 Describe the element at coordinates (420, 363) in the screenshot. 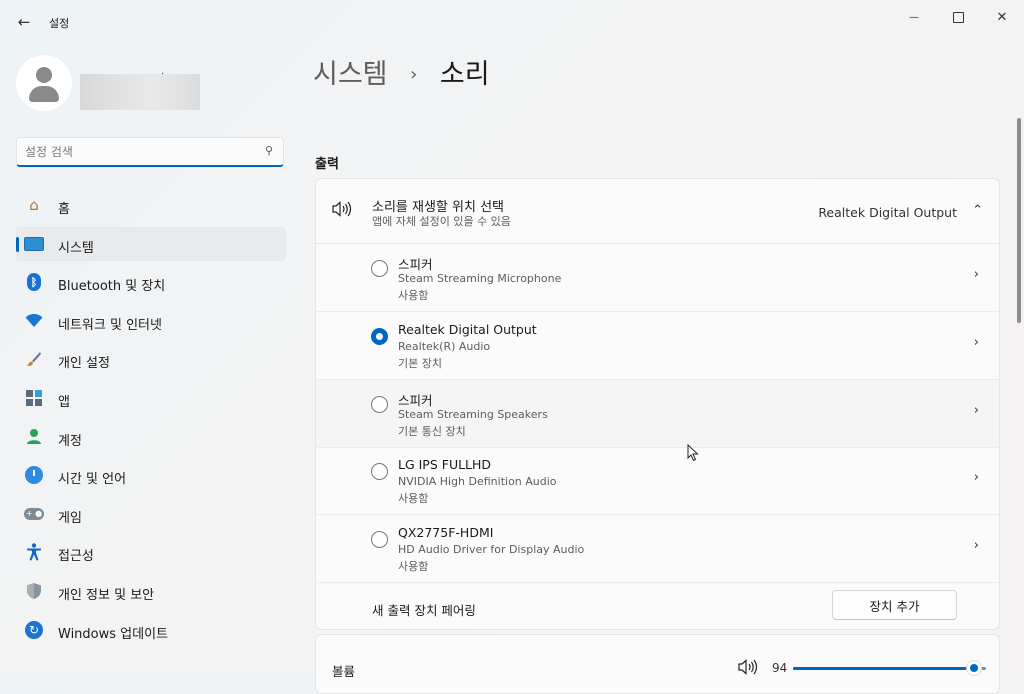

I see `device-status: 기본 장치` at that location.